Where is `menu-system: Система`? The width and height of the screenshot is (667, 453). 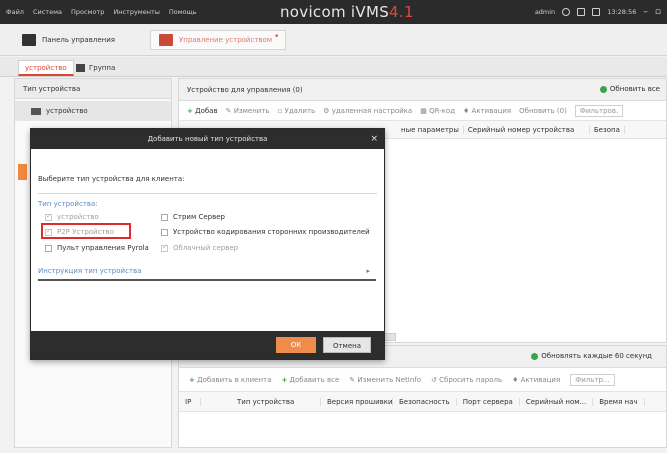 menu-system: Система is located at coordinates (47, 12).